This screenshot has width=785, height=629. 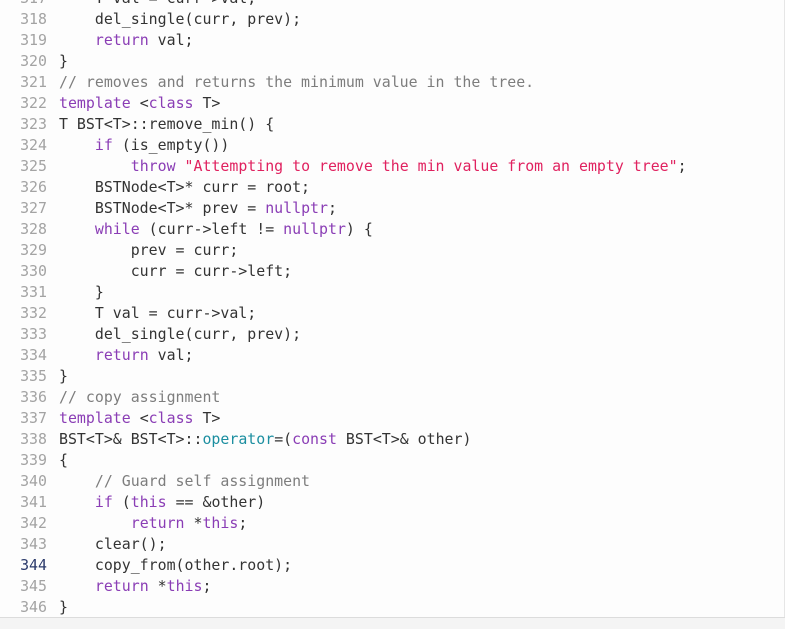 I want to click on code-token: (is_empty()), so click(x=171, y=145).